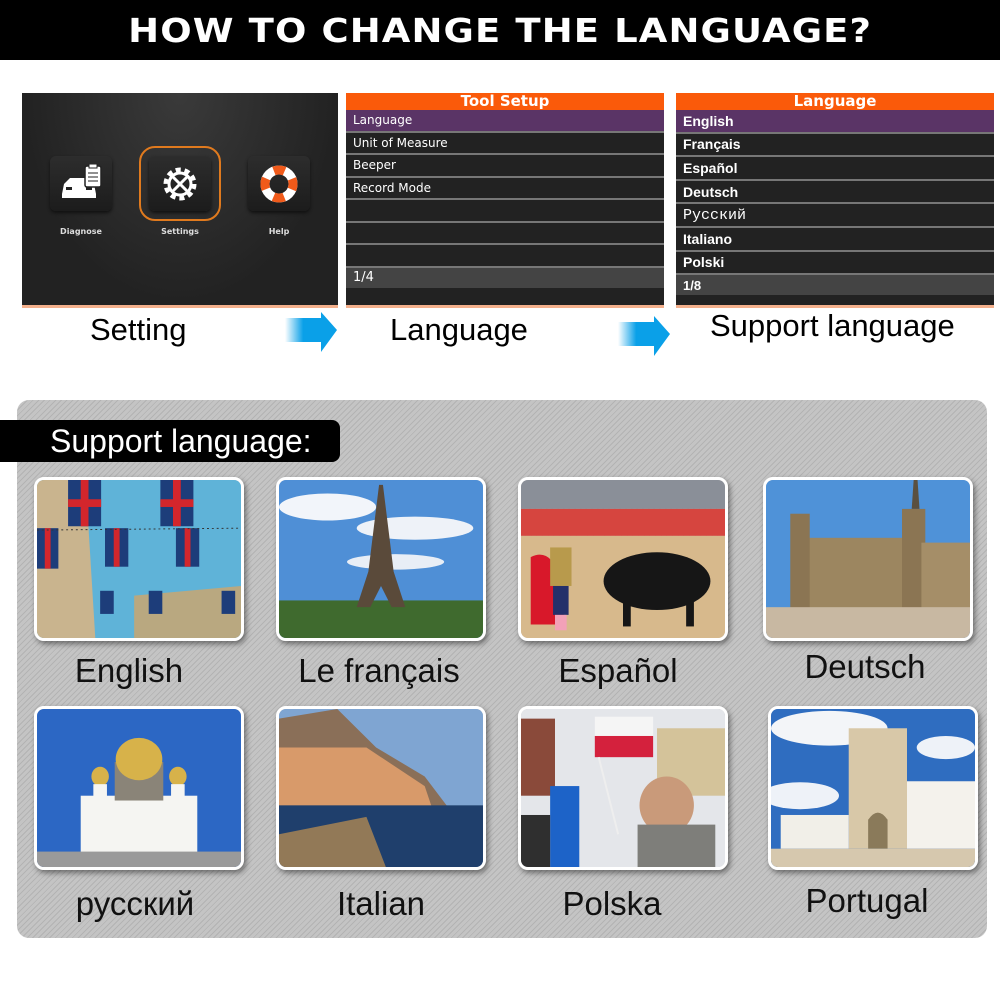 Image resolution: width=1000 pixels, height=1000 pixels. I want to click on menu-item-unit-of-measure: Unit of Measure, so click(505, 143).